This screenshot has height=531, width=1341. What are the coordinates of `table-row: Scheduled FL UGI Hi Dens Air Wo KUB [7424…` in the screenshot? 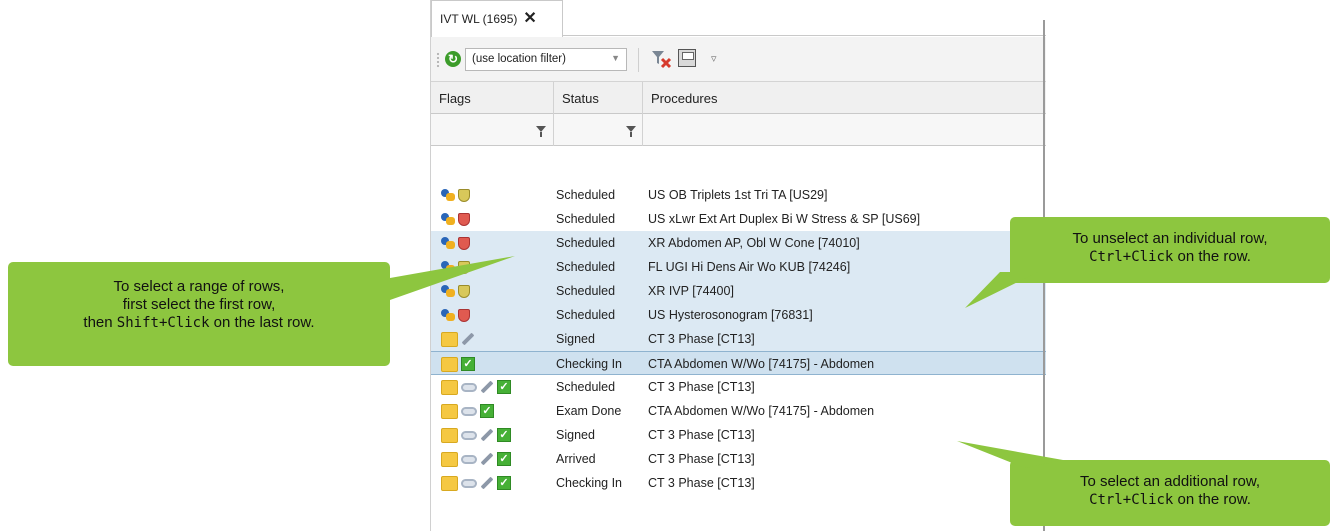 It's located at (738, 267).